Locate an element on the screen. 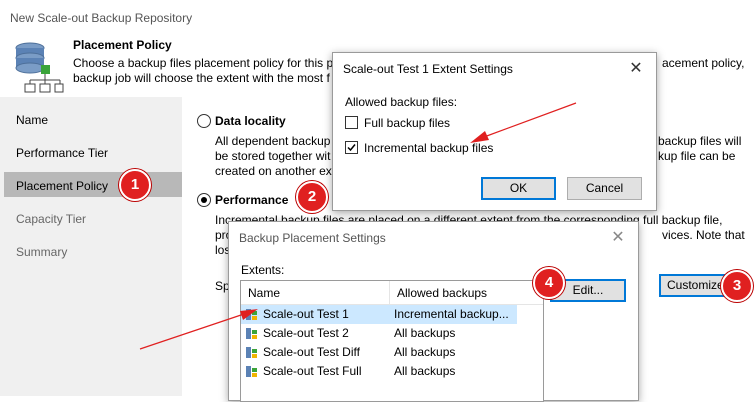  arrow-to-row is located at coordinates (198, 329).